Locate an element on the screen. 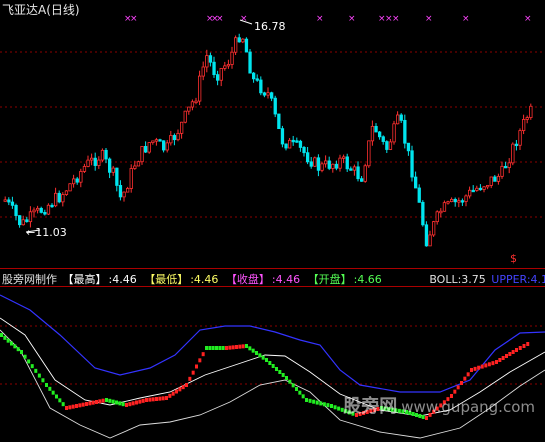 The image size is (545, 442). signal-crosses: ×× ××× × × × × × × × × × is located at coordinates (328, 19).